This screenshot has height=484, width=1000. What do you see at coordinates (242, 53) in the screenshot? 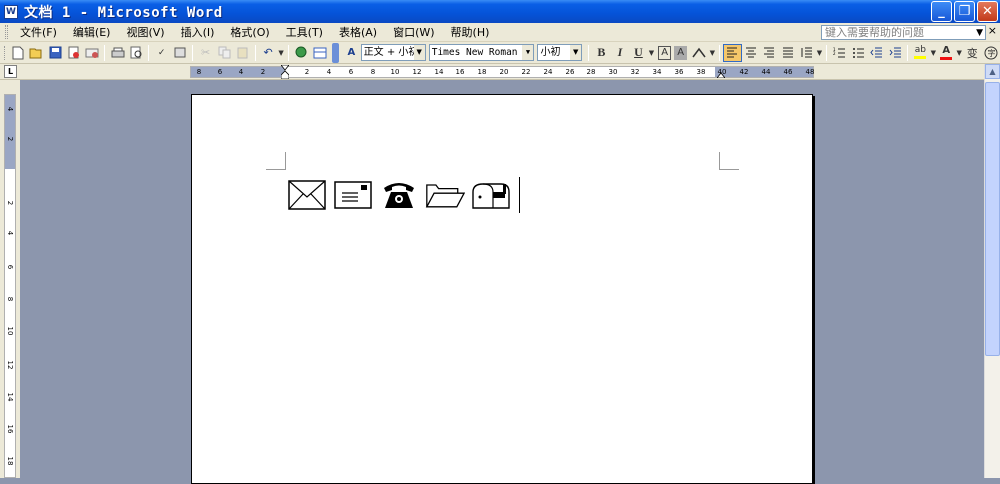
I see `paste-icon` at bounding box center [242, 53].